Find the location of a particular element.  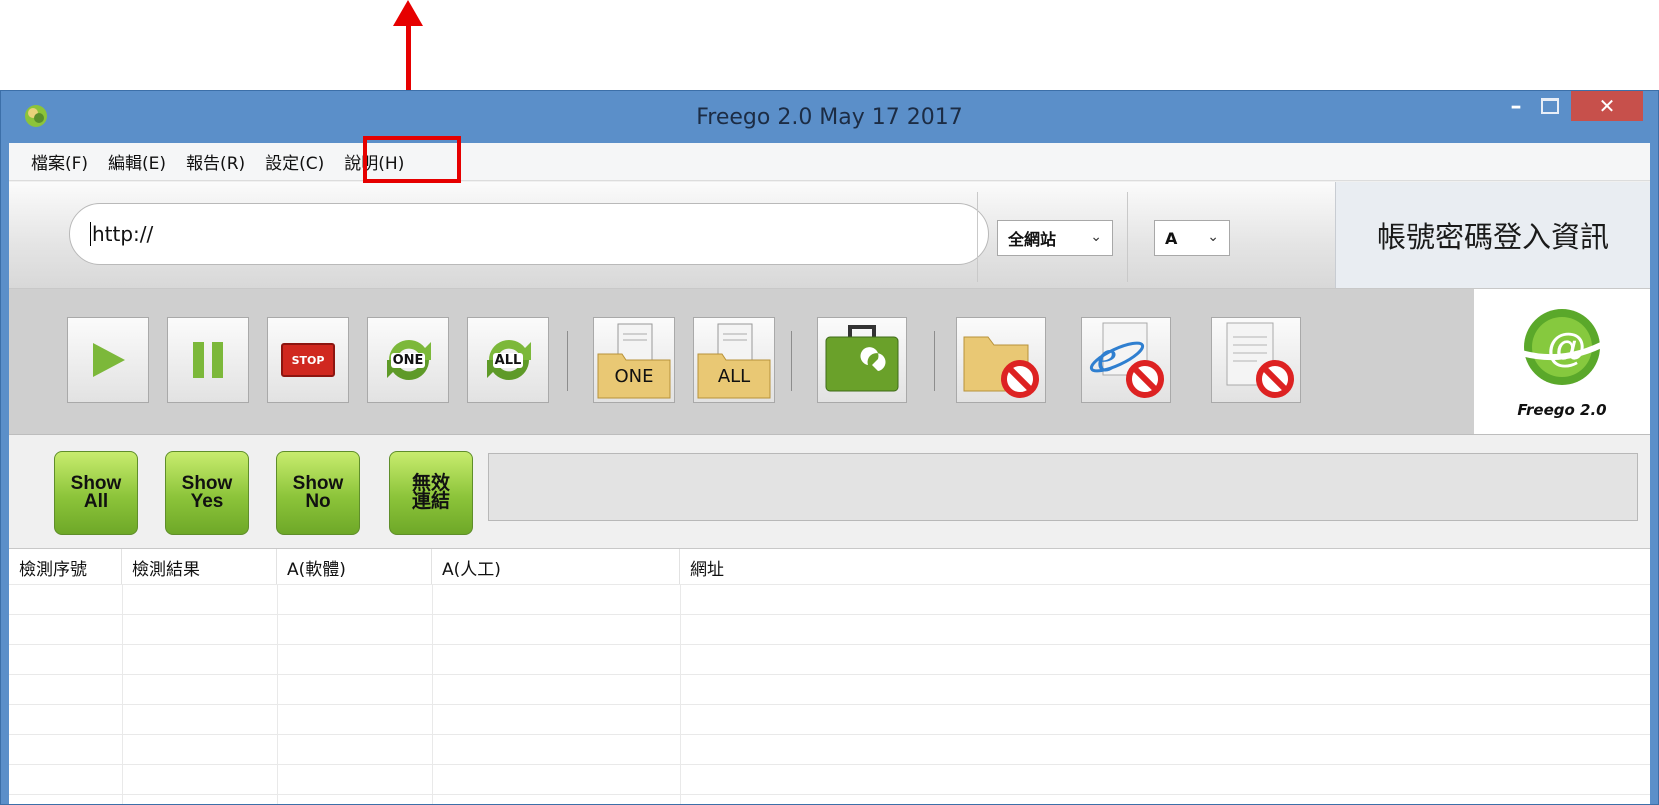

browser-blocked-icon: e is located at coordinates (1126, 360).